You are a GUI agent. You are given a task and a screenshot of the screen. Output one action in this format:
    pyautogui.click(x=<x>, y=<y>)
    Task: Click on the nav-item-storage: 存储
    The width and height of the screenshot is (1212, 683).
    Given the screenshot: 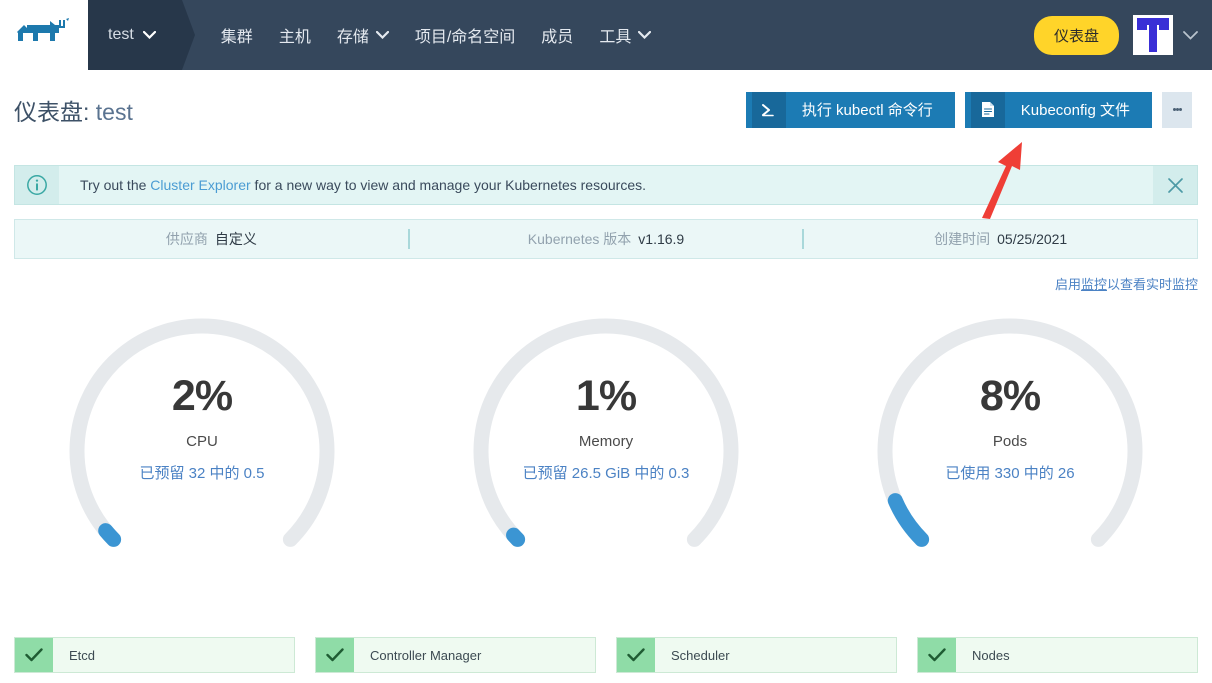 What is the action you would take?
    pyautogui.click(x=363, y=35)
    